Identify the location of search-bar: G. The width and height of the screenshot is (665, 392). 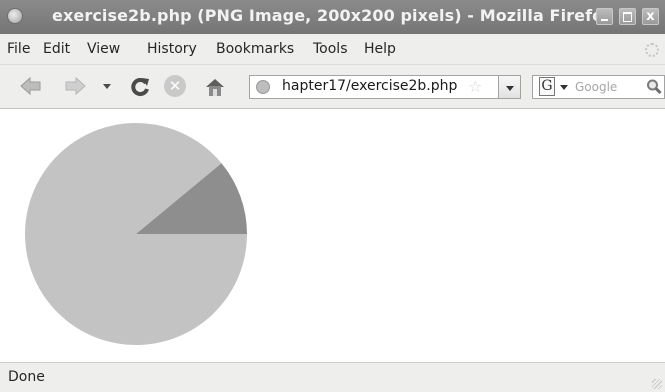
(598, 87).